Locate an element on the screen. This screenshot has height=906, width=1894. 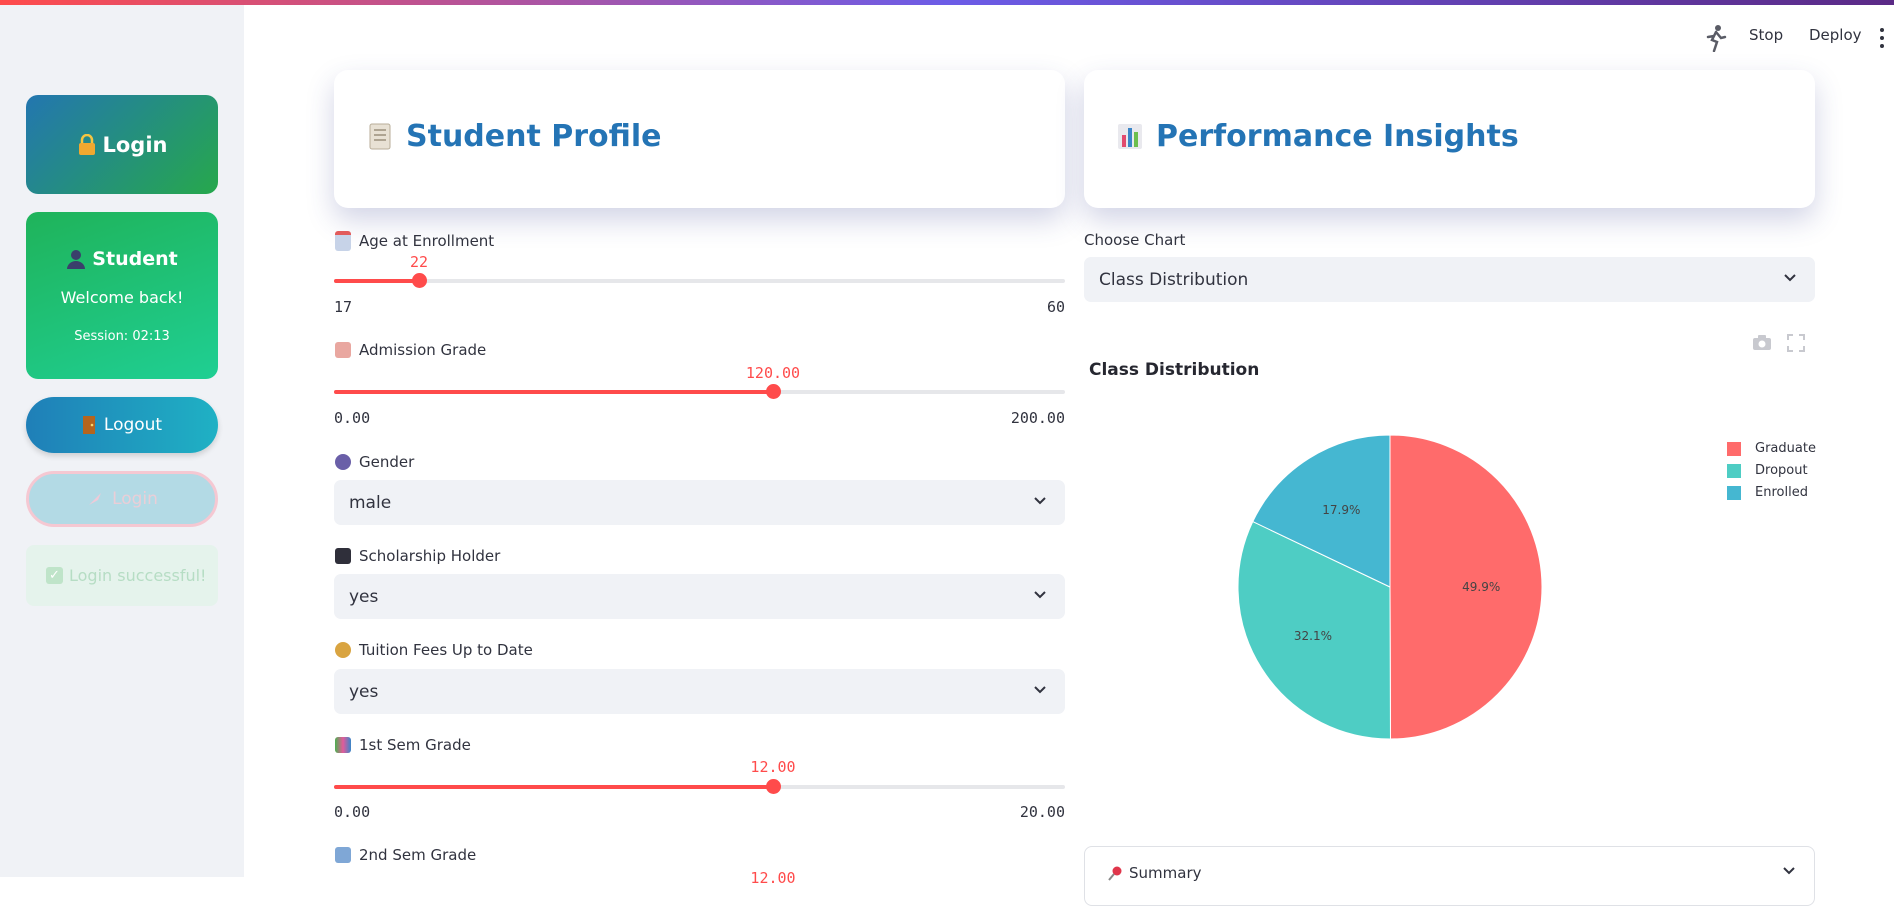
session-timer: Session: 02:13 is located at coordinates (122, 336).